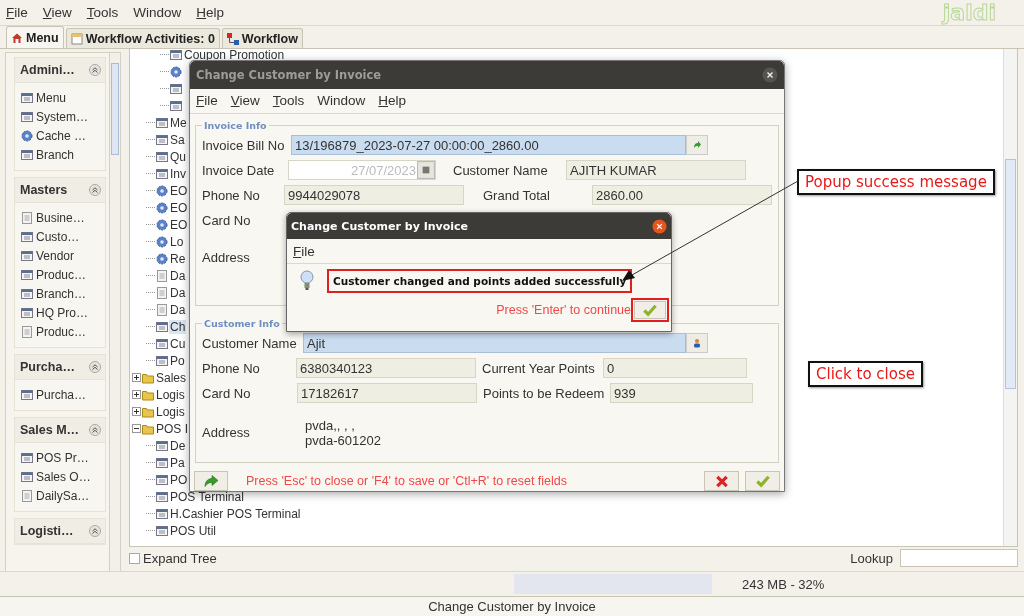  What do you see at coordinates (697, 145) in the screenshot?
I see `fetch-button` at bounding box center [697, 145].